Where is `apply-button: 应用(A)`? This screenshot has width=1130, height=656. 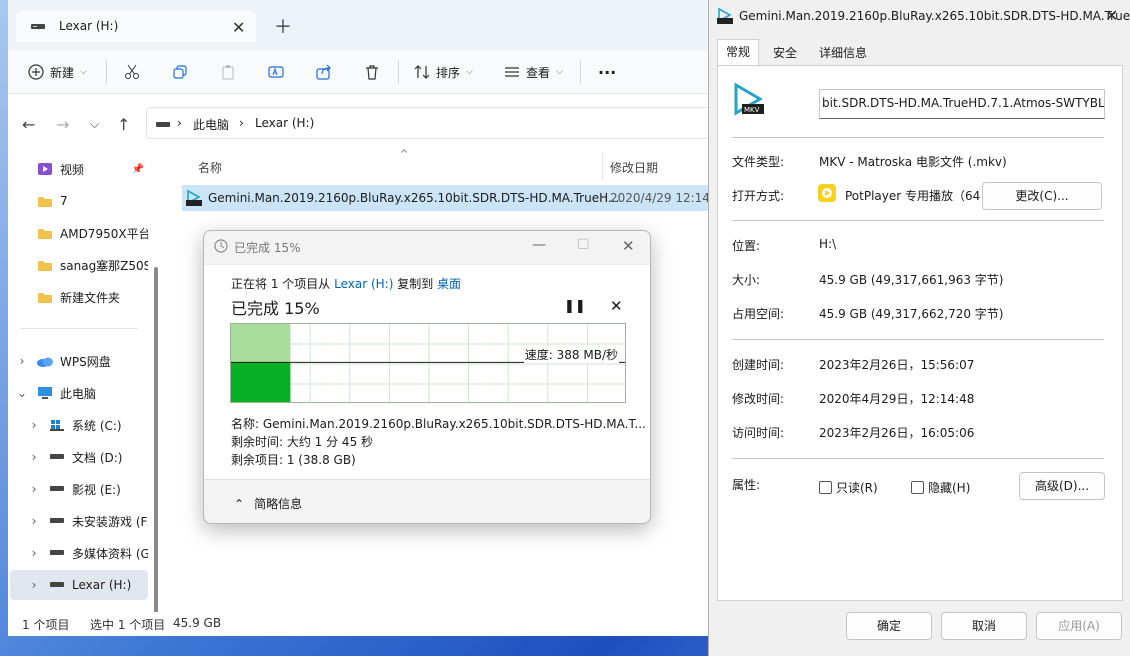 apply-button: 应用(A) is located at coordinates (1079, 626).